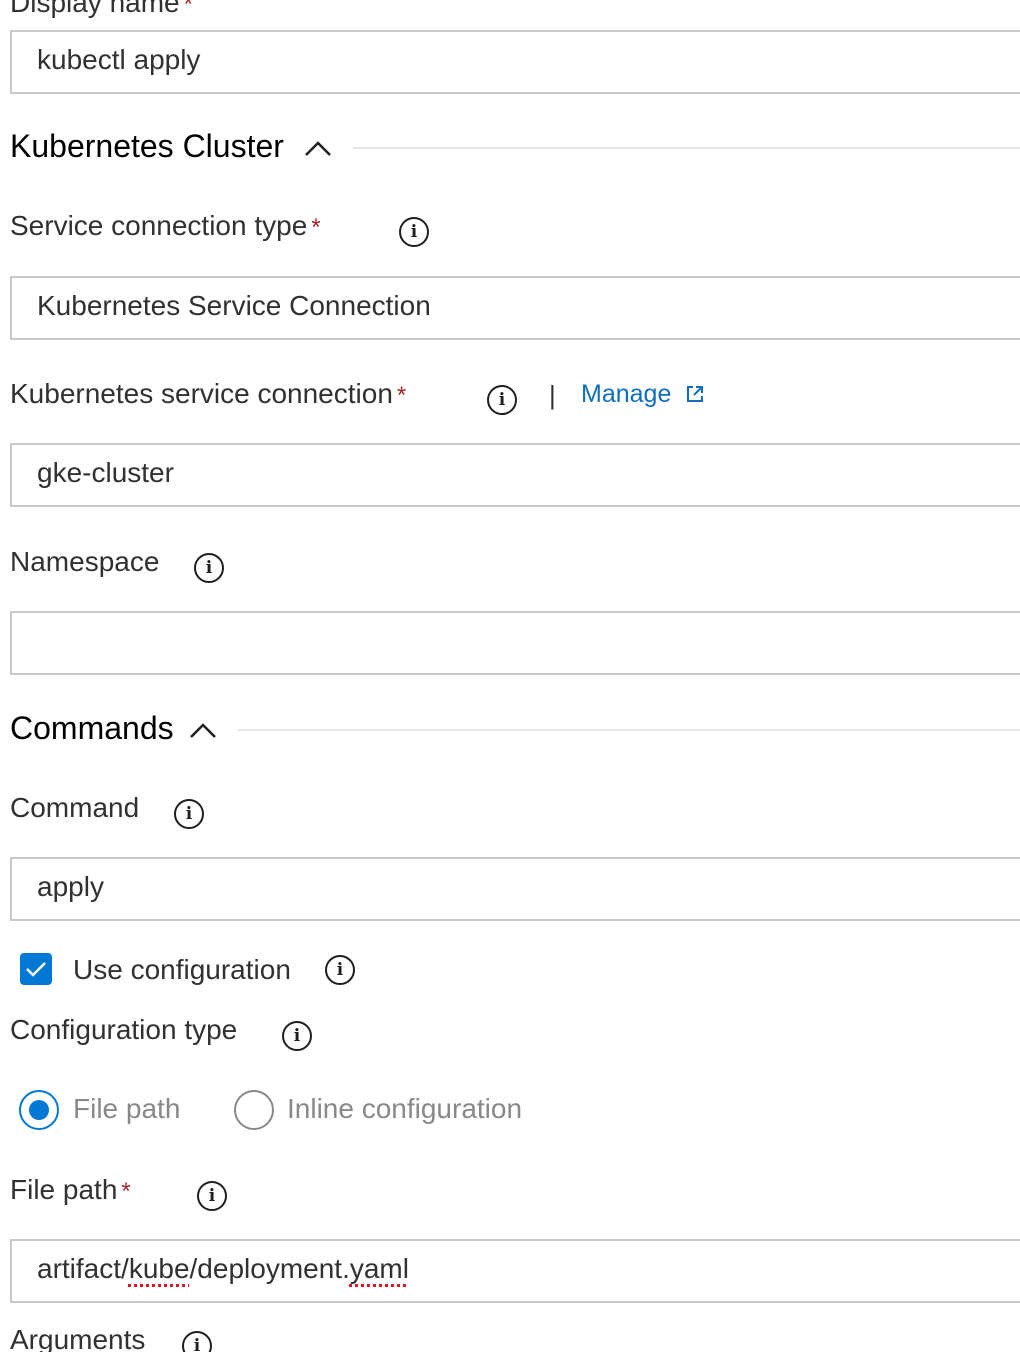  I want to click on checkmark-icon, so click(36, 969).